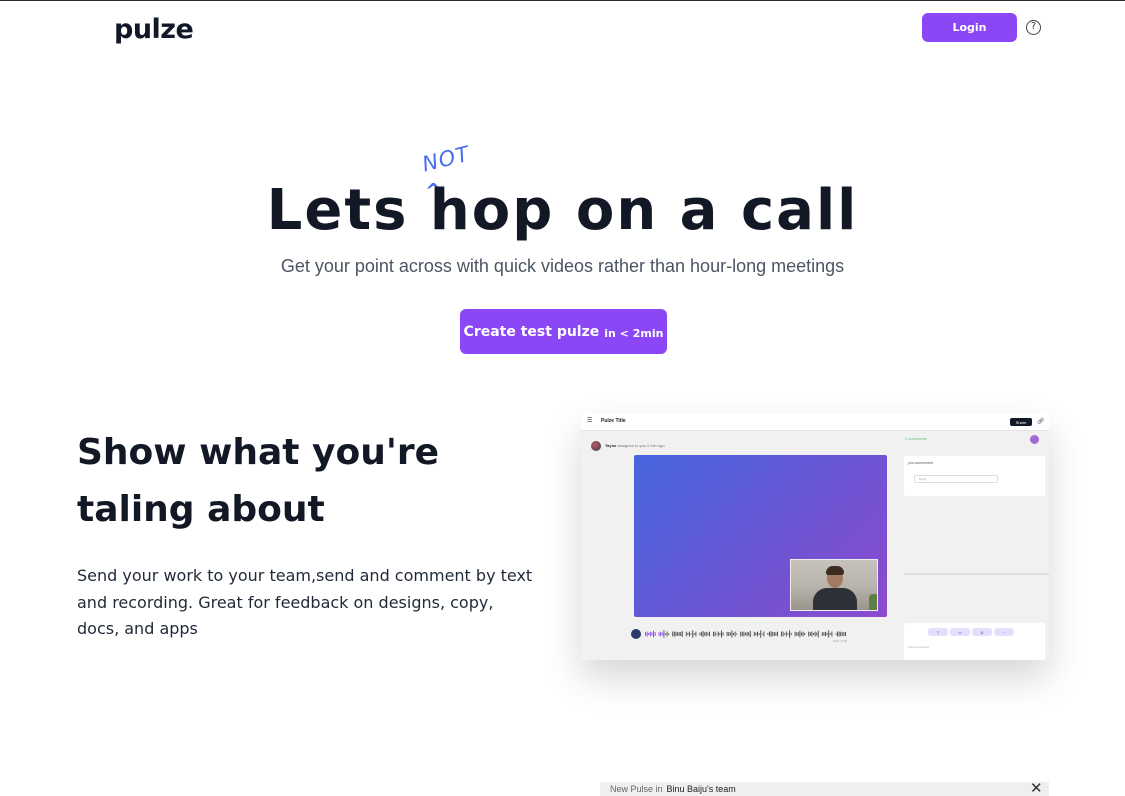  What do you see at coordinates (840, 641) in the screenshot?
I see `mockup-duration: 0:00 / 2:45` at bounding box center [840, 641].